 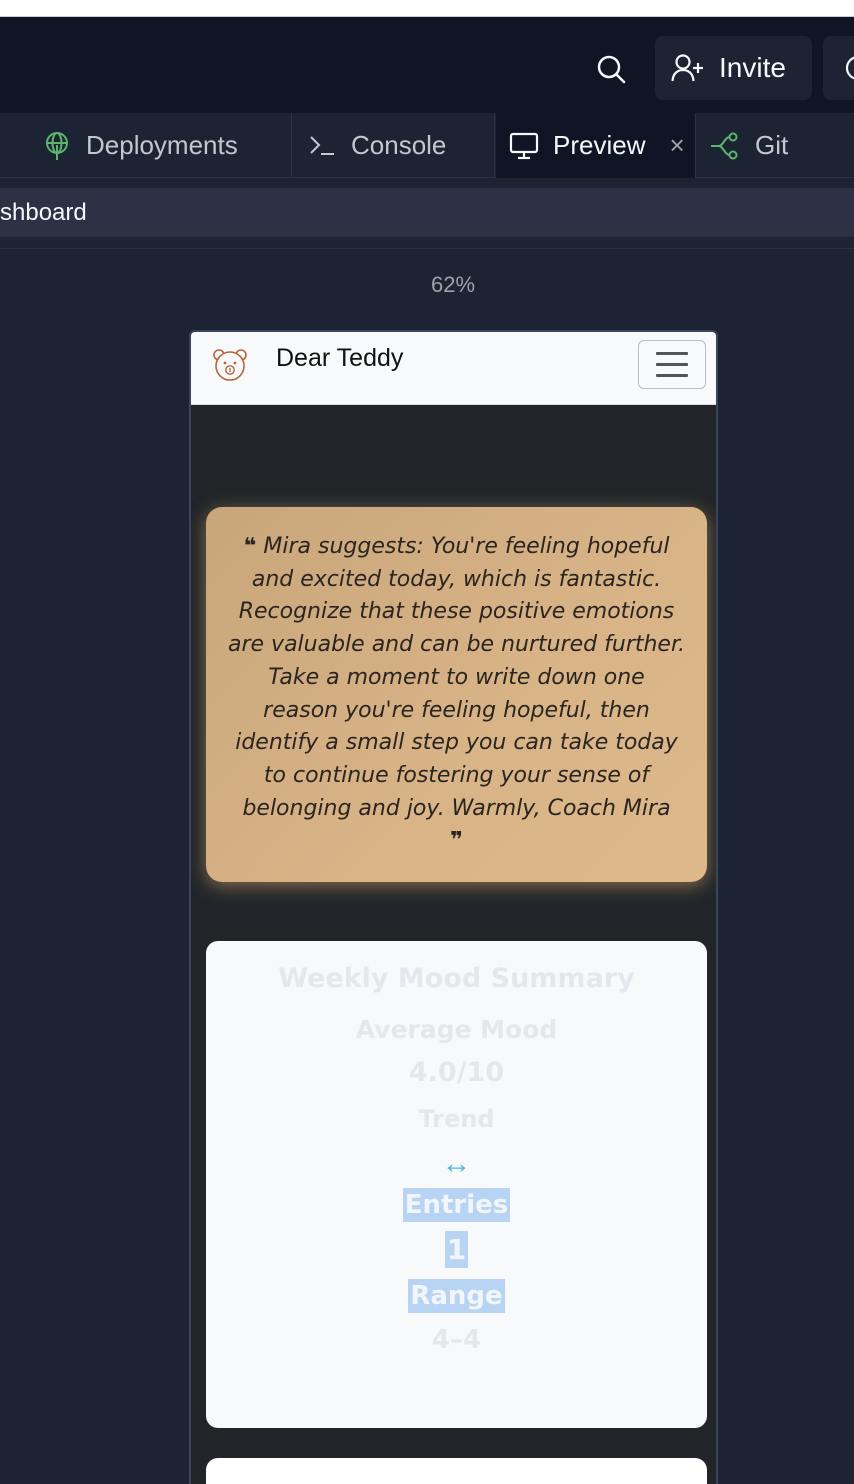 I want to click on tab-deployments-label: Deployments, so click(x=162, y=145).